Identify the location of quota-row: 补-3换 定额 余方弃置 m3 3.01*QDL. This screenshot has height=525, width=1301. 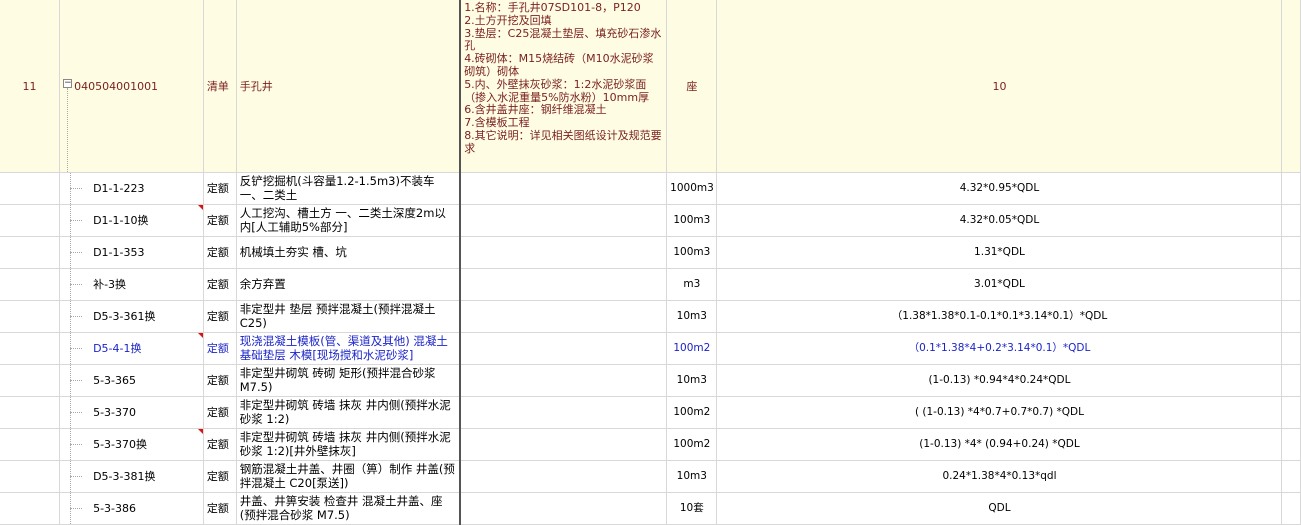
(650, 284).